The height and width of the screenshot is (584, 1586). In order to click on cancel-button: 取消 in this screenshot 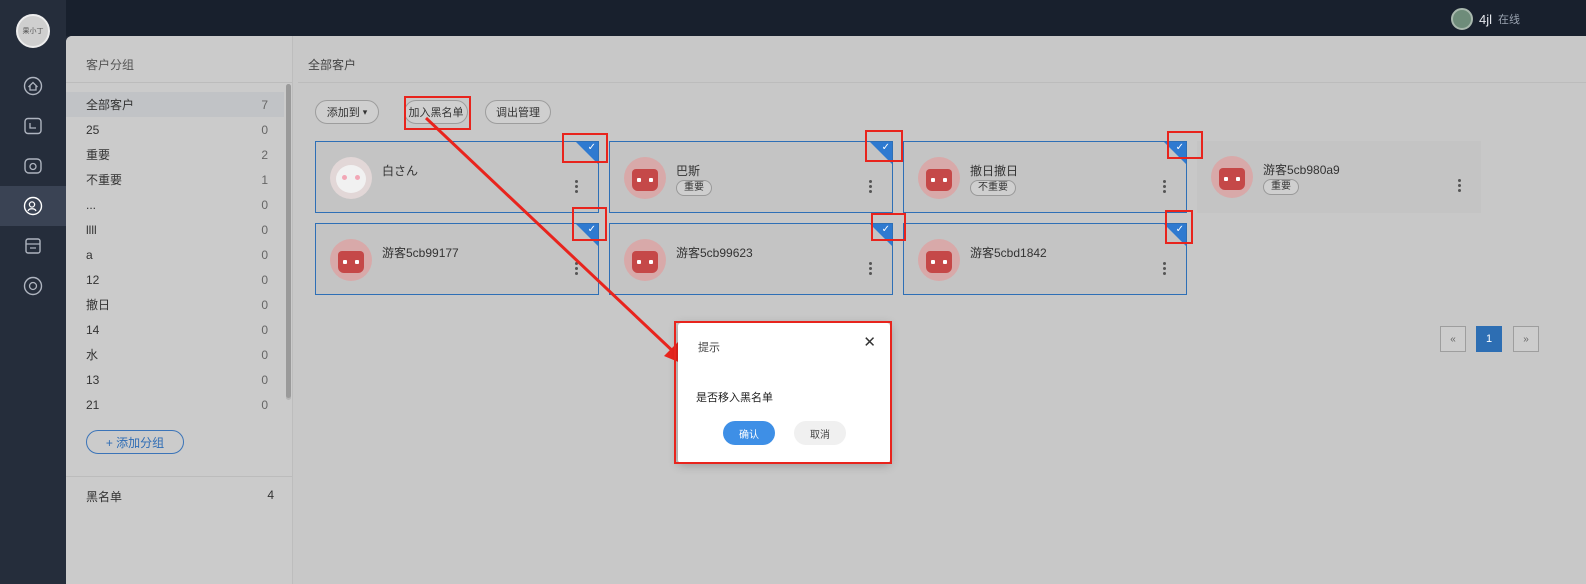, I will do `click(820, 433)`.